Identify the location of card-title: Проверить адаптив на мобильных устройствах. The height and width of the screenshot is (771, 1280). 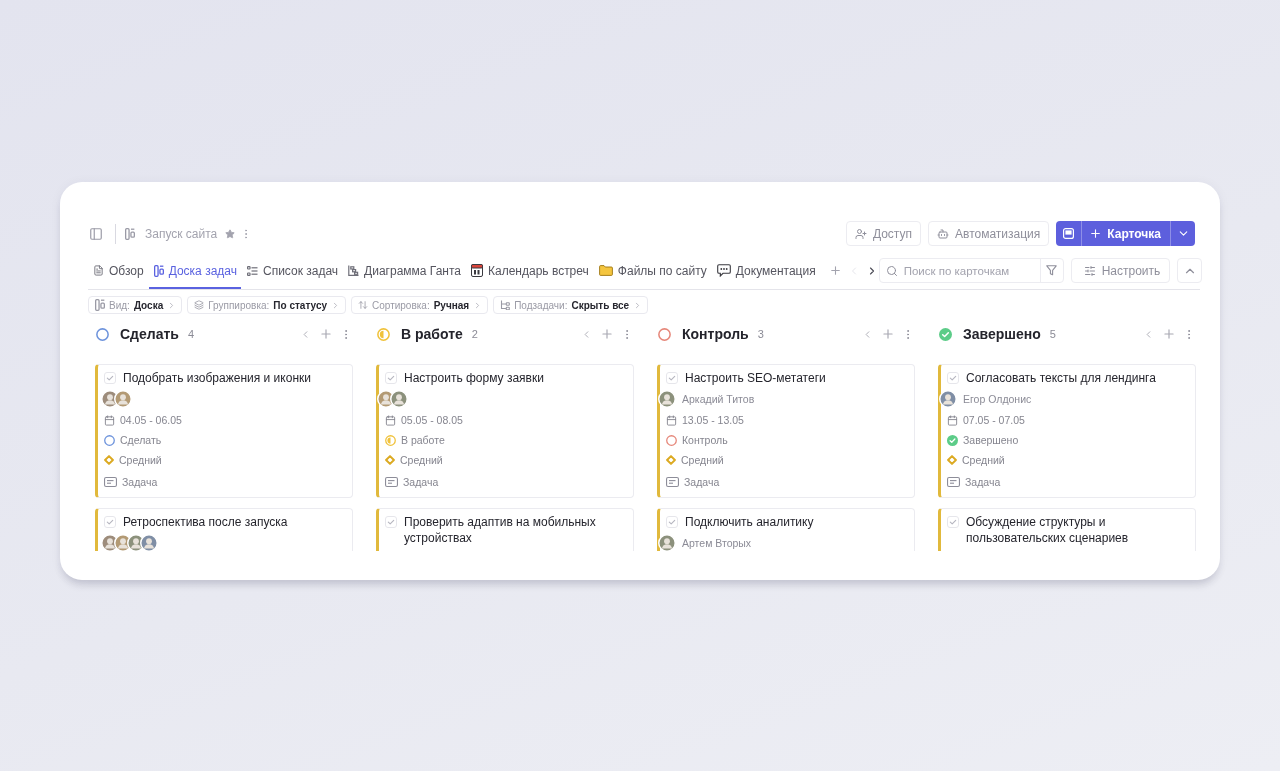
(500, 530).